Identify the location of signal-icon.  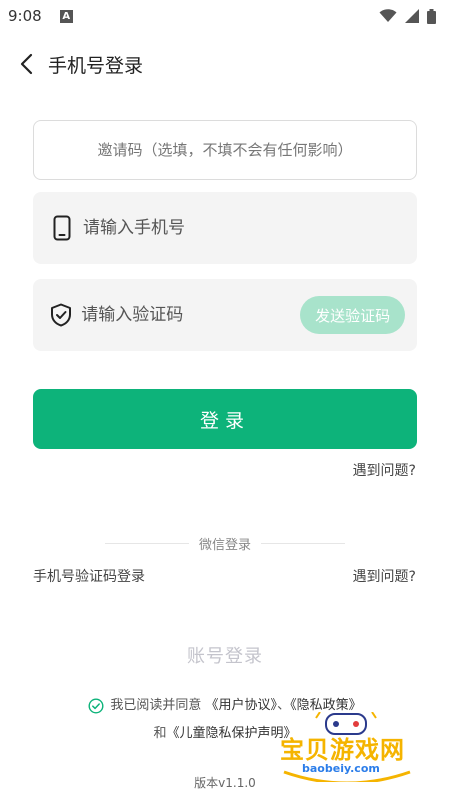
(412, 16).